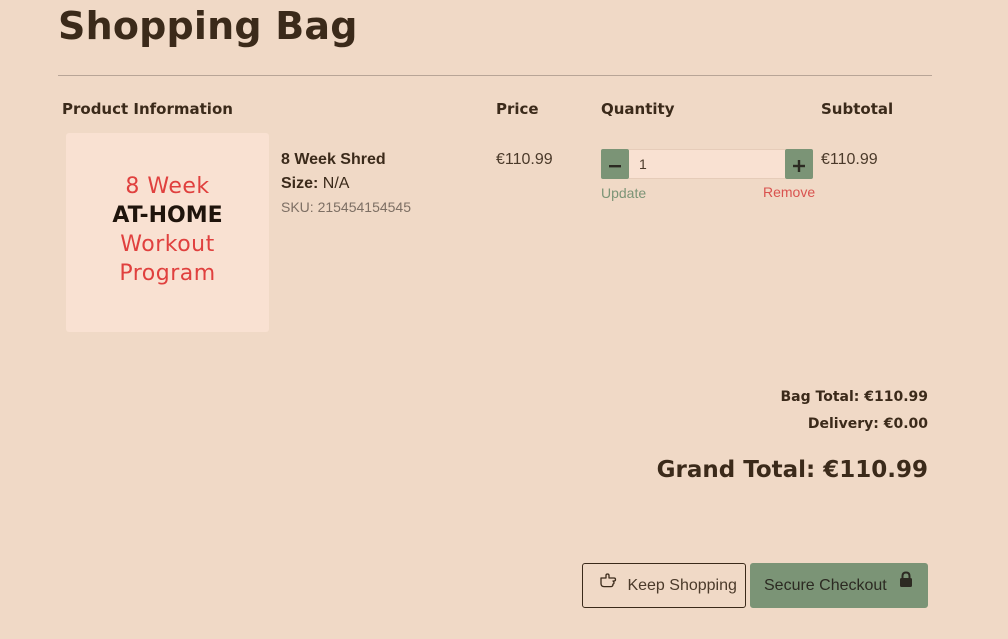  I want to click on divider, so click(495, 75).